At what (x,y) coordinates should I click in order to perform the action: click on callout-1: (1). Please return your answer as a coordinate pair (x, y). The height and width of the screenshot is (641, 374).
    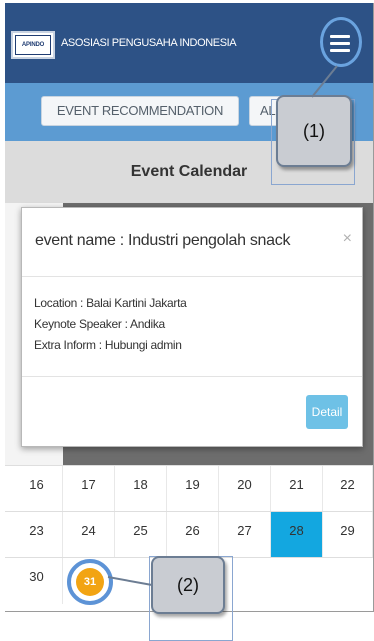
    Looking at the image, I should click on (314, 131).